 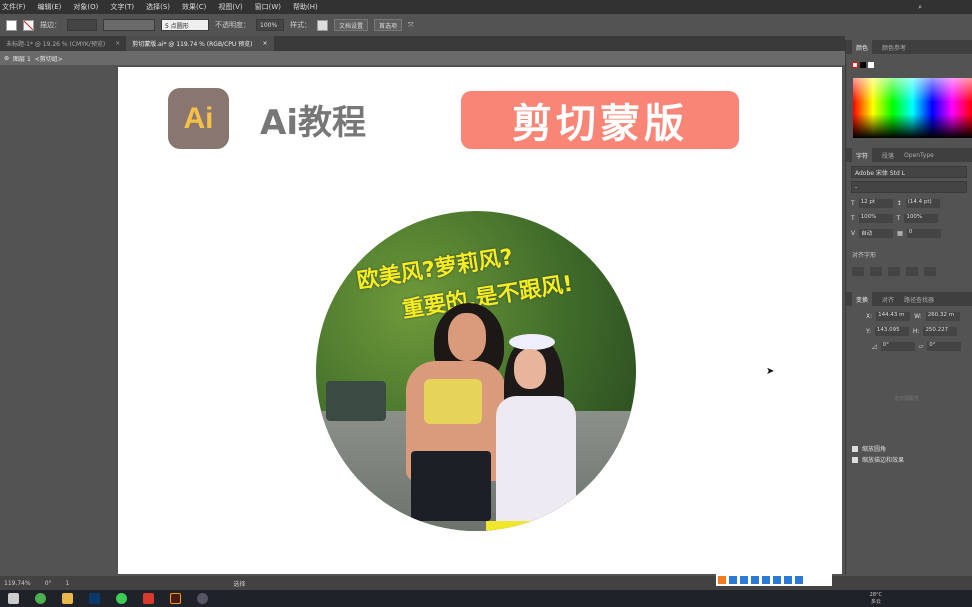 What do you see at coordinates (874, 449) in the screenshot?
I see `checkbox-label: 缩放圆角` at bounding box center [874, 449].